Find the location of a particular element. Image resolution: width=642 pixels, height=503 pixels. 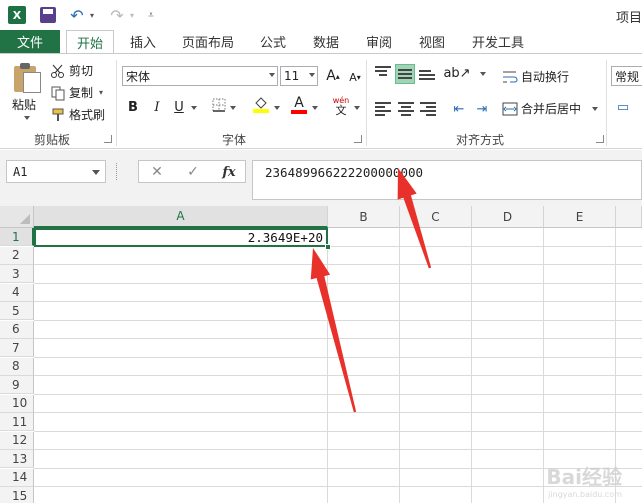

bold-button: B is located at coordinates (133, 107).